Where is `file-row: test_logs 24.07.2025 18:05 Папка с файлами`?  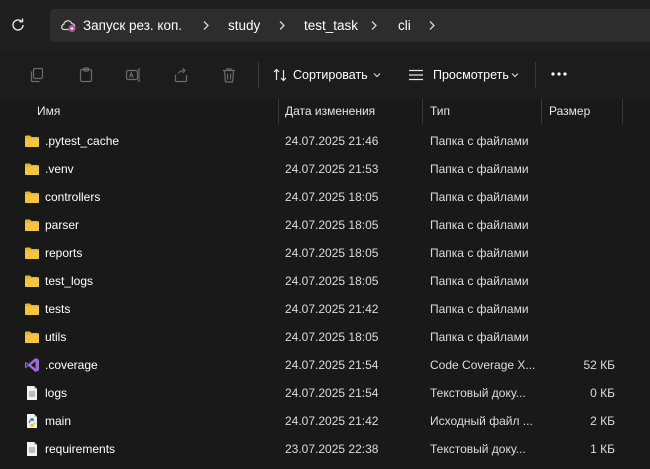
file-row: test_logs 24.07.2025 18:05 Папка с файлами is located at coordinates (325, 281).